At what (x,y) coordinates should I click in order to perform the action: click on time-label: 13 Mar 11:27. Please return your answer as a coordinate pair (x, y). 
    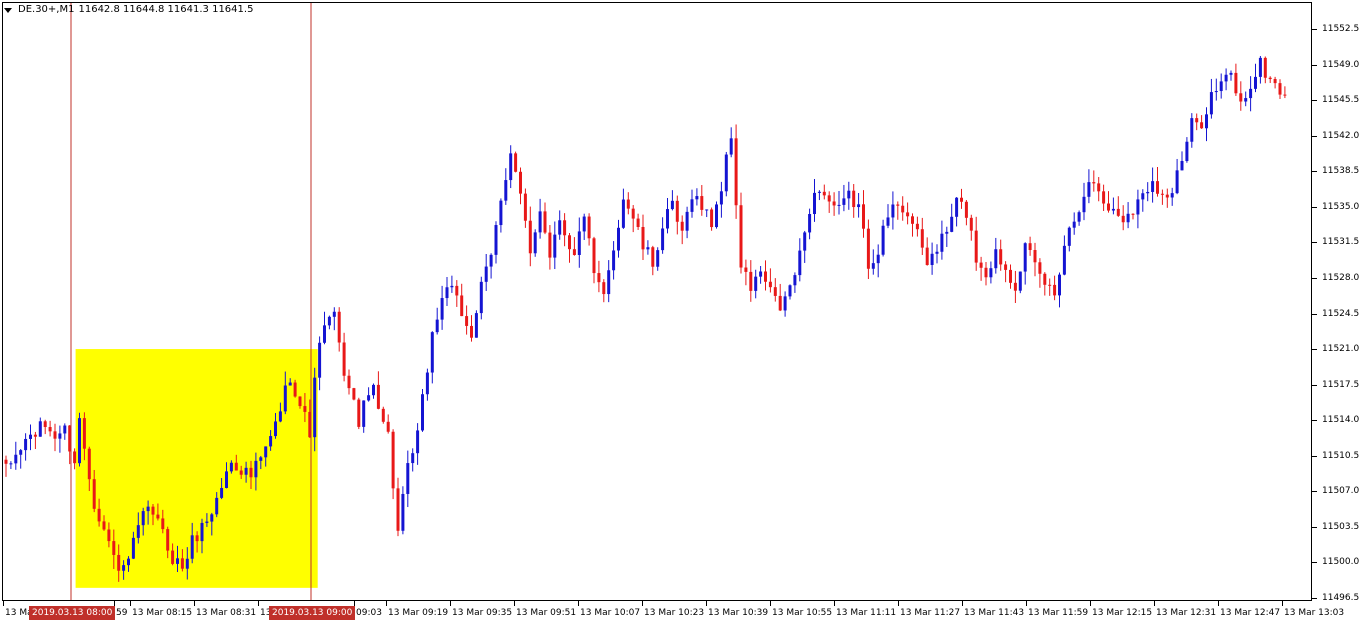
    Looking at the image, I should click on (930, 613).